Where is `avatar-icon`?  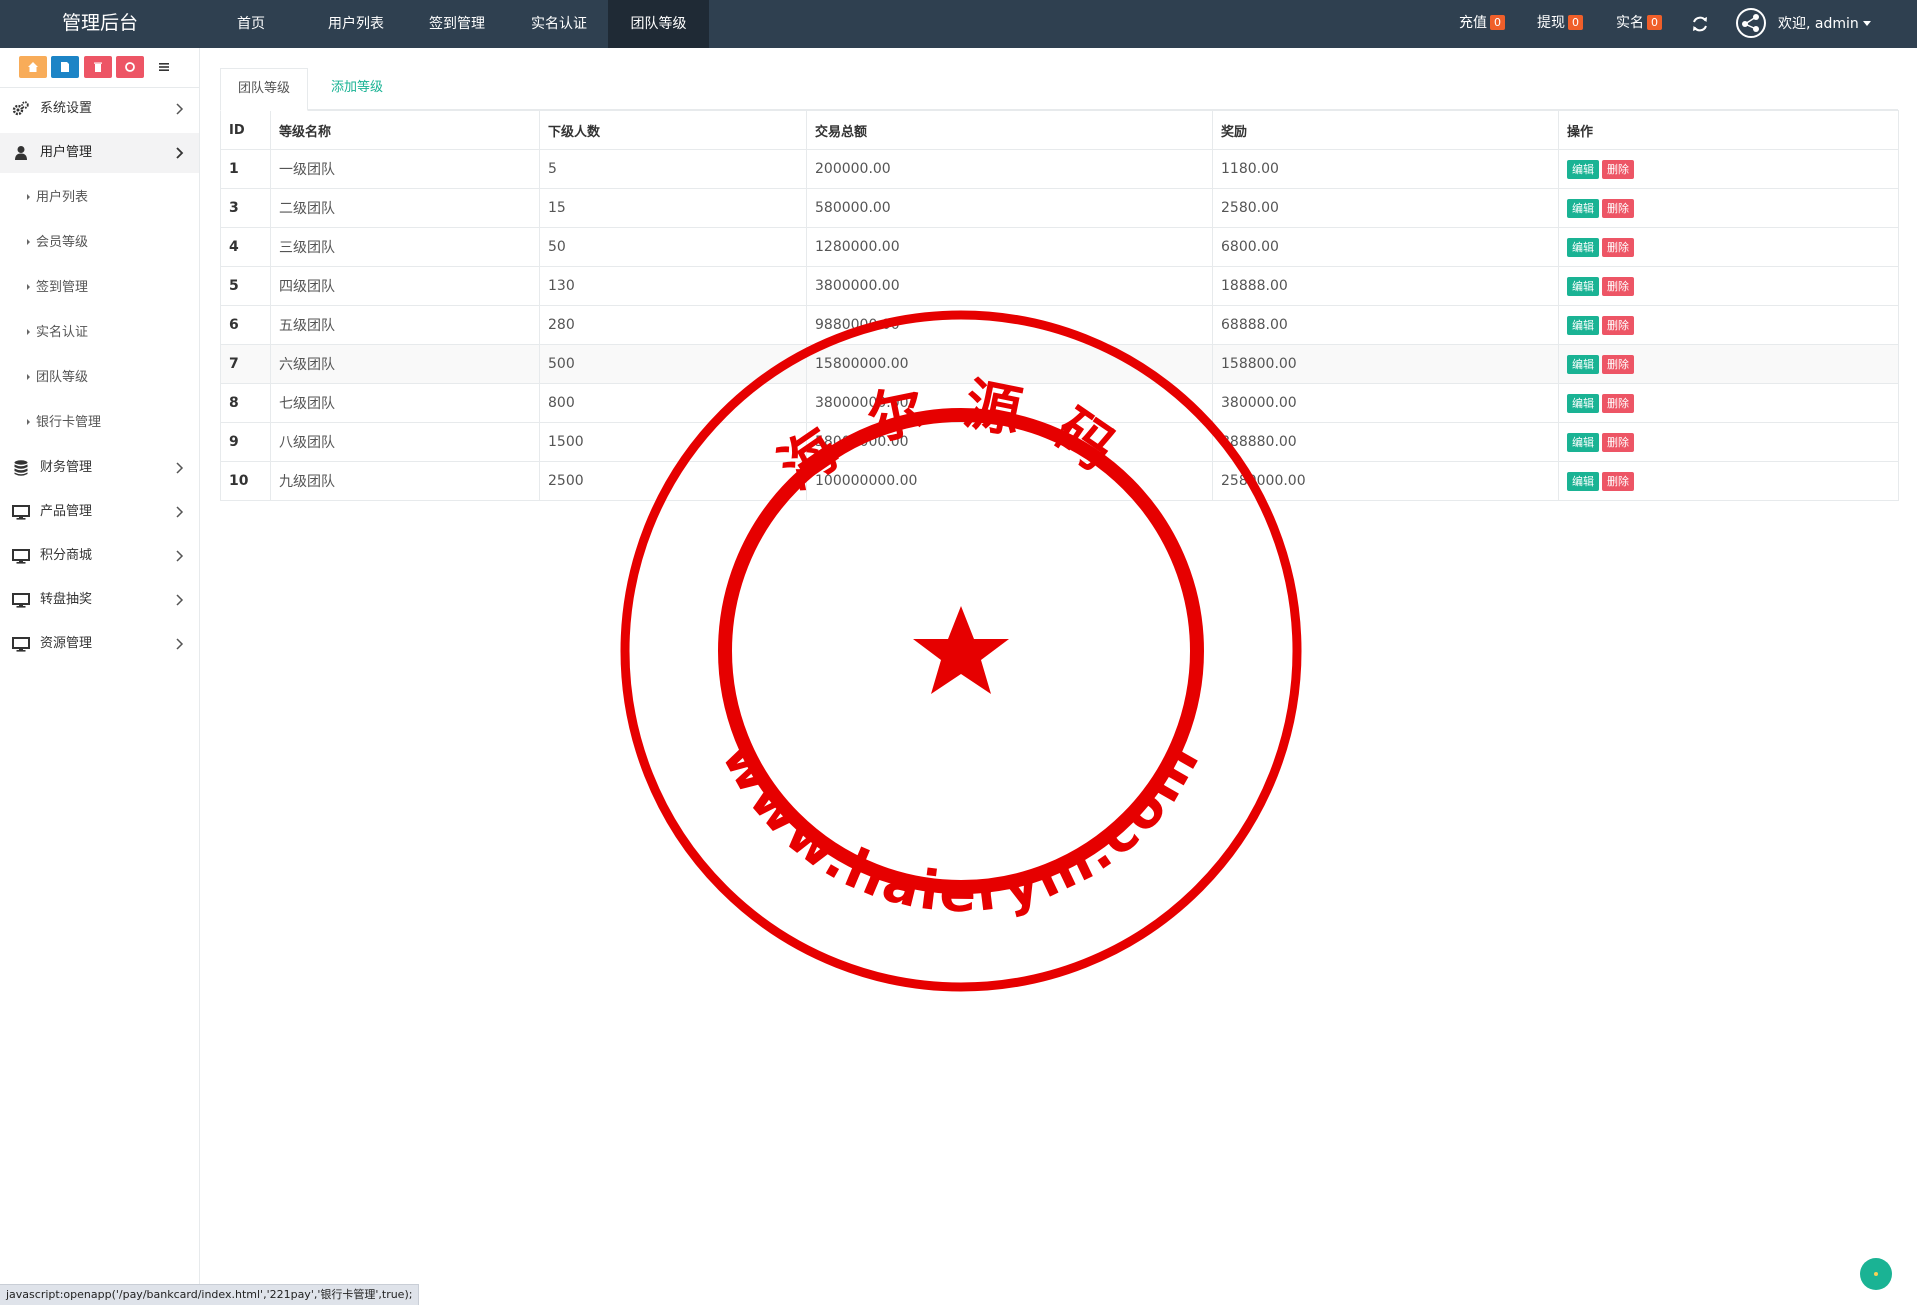 avatar-icon is located at coordinates (1751, 23).